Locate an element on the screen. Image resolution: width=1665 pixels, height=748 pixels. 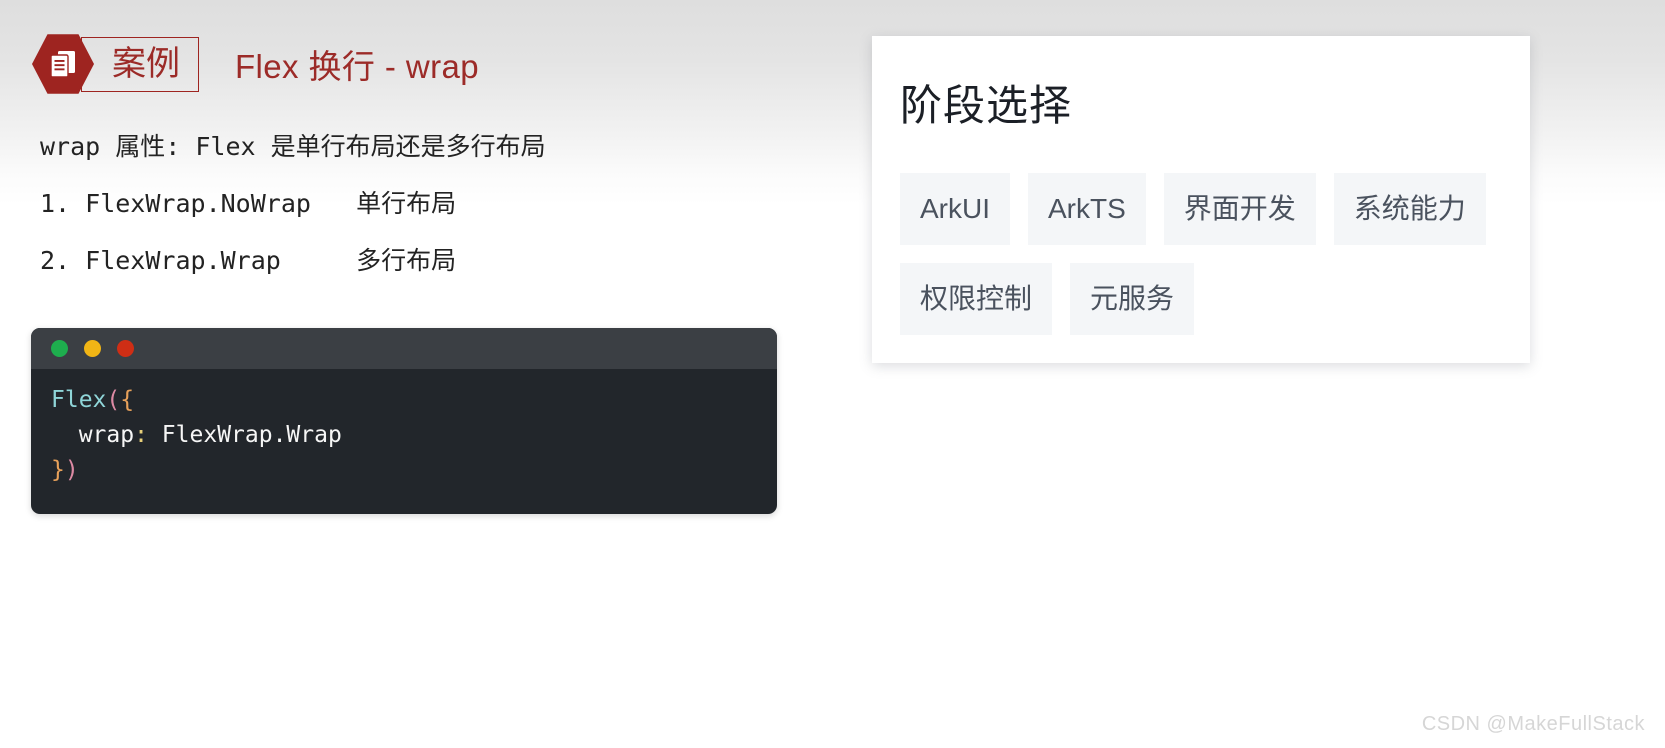
chip-group: ArkUI ArkTS 界面开发 系统能力 权限控制 元服务 is located at coordinates (1206, 263).